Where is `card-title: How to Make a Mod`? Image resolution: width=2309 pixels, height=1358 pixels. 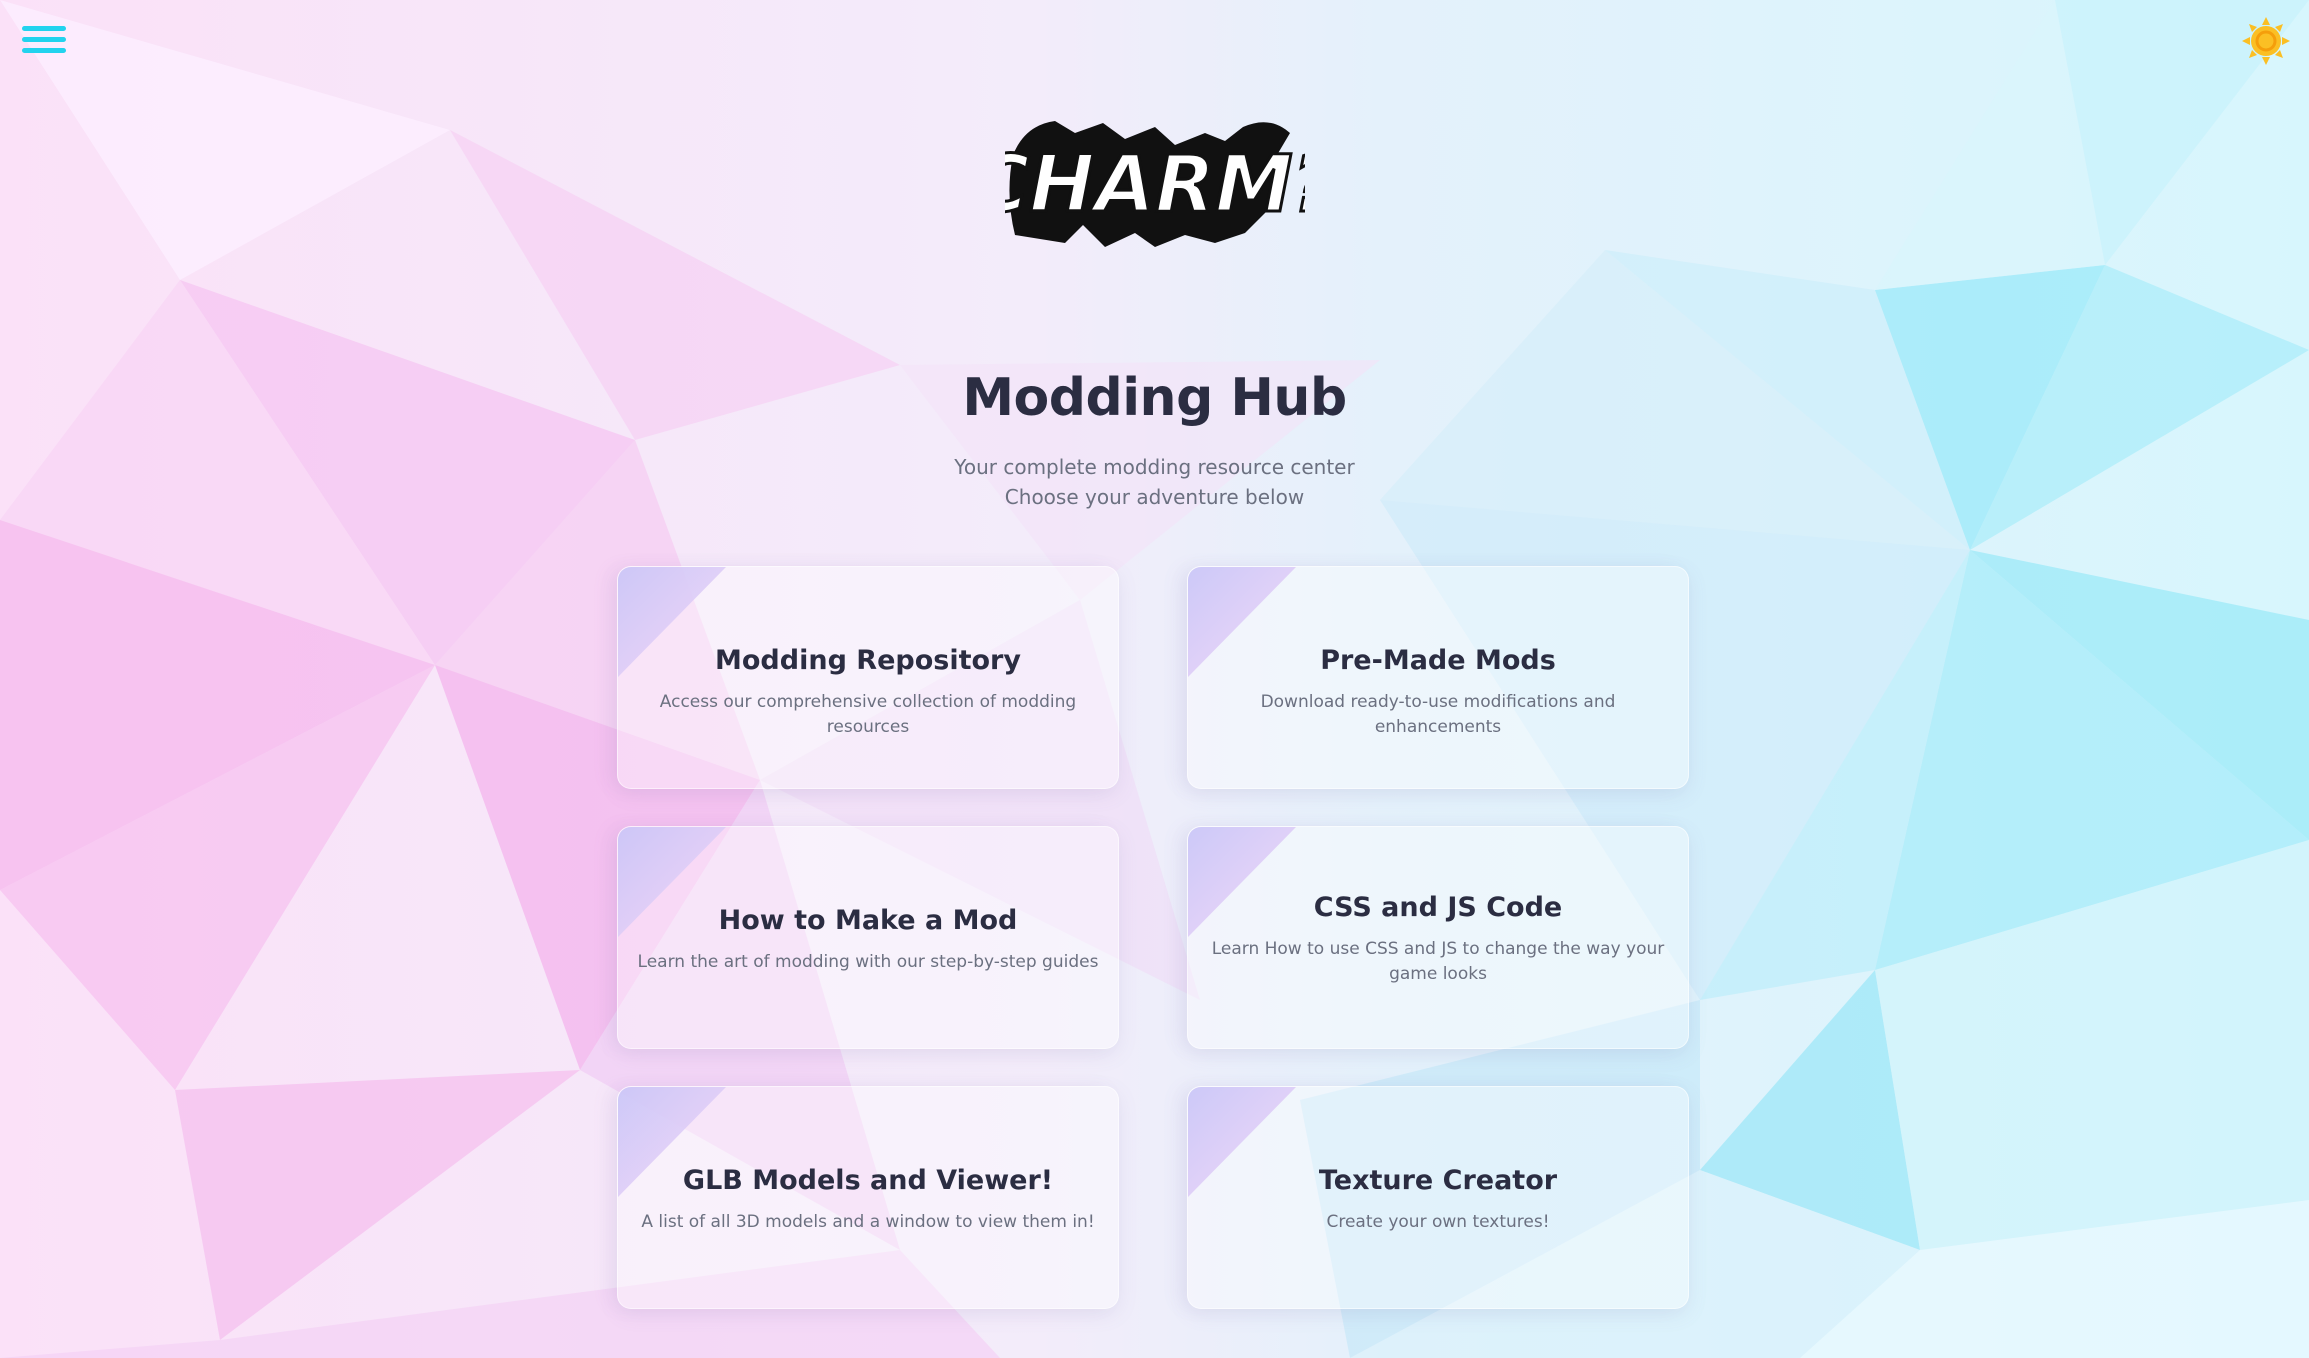
card-title: How to Make a Mod is located at coordinates (868, 920).